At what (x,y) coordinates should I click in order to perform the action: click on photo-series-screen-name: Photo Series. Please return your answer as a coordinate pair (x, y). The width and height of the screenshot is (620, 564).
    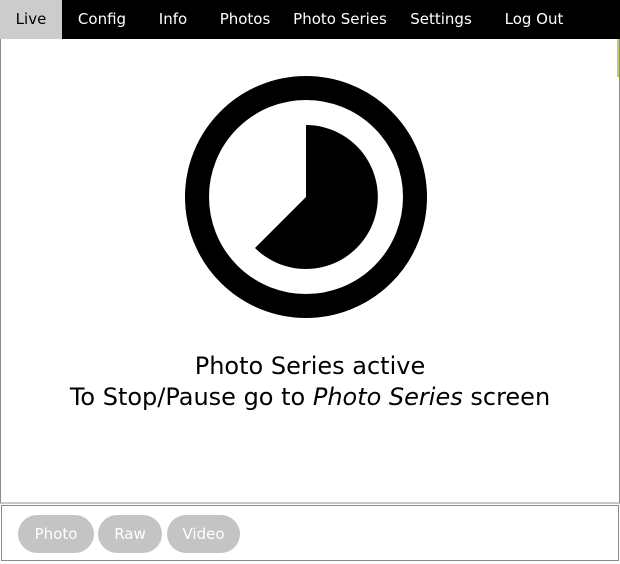
    Looking at the image, I should click on (387, 397).